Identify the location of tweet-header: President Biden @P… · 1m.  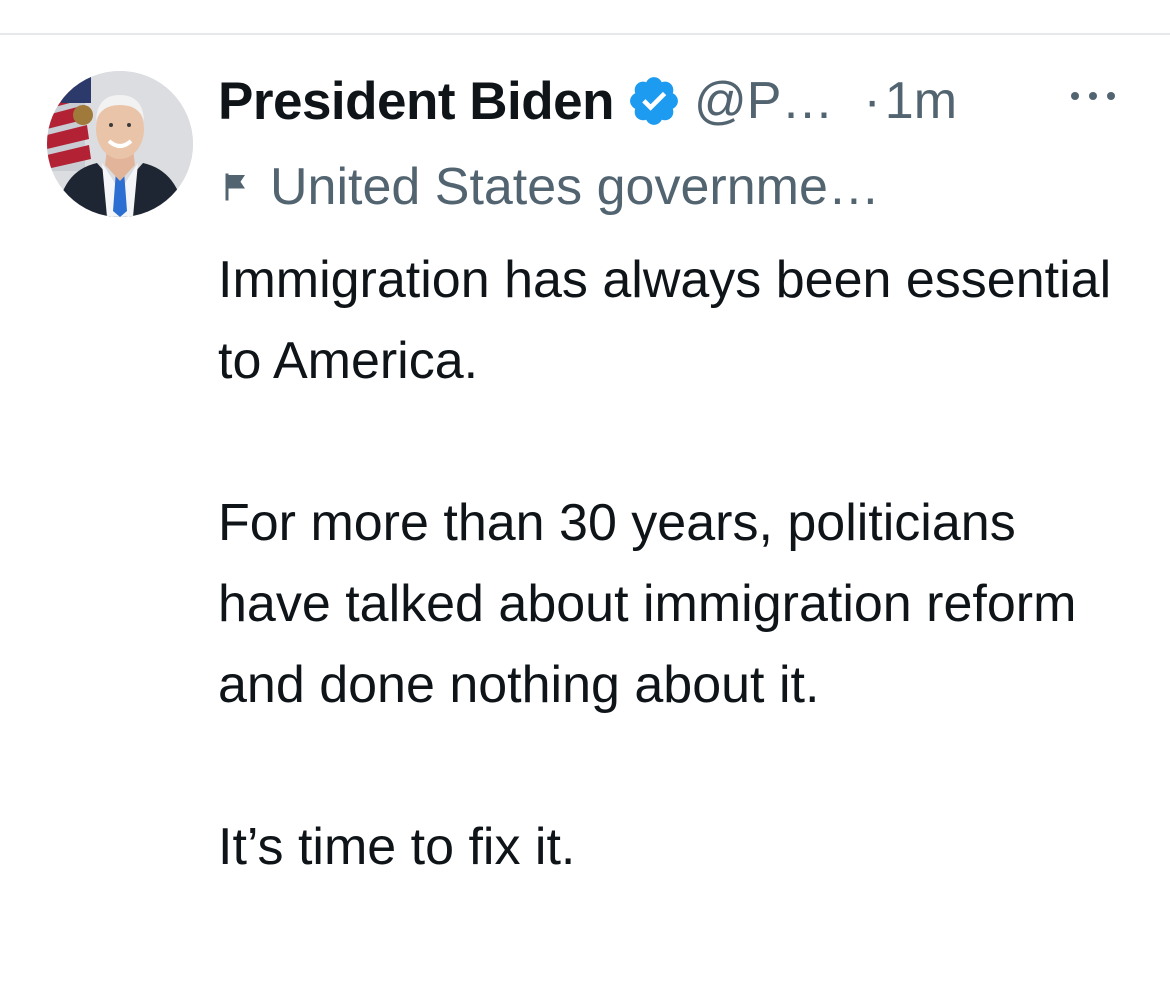
(587, 101).